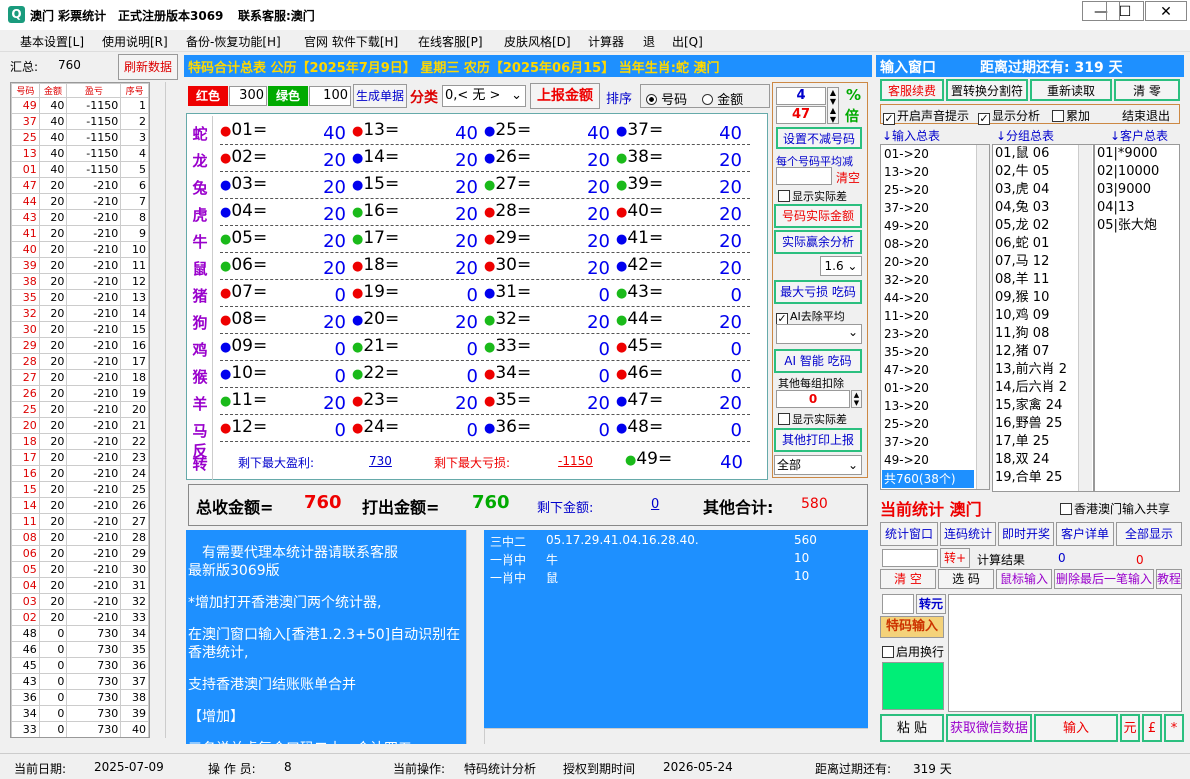  Describe the element at coordinates (450, 41) in the screenshot. I see `menu-item-4: 在线客服[P]` at that location.